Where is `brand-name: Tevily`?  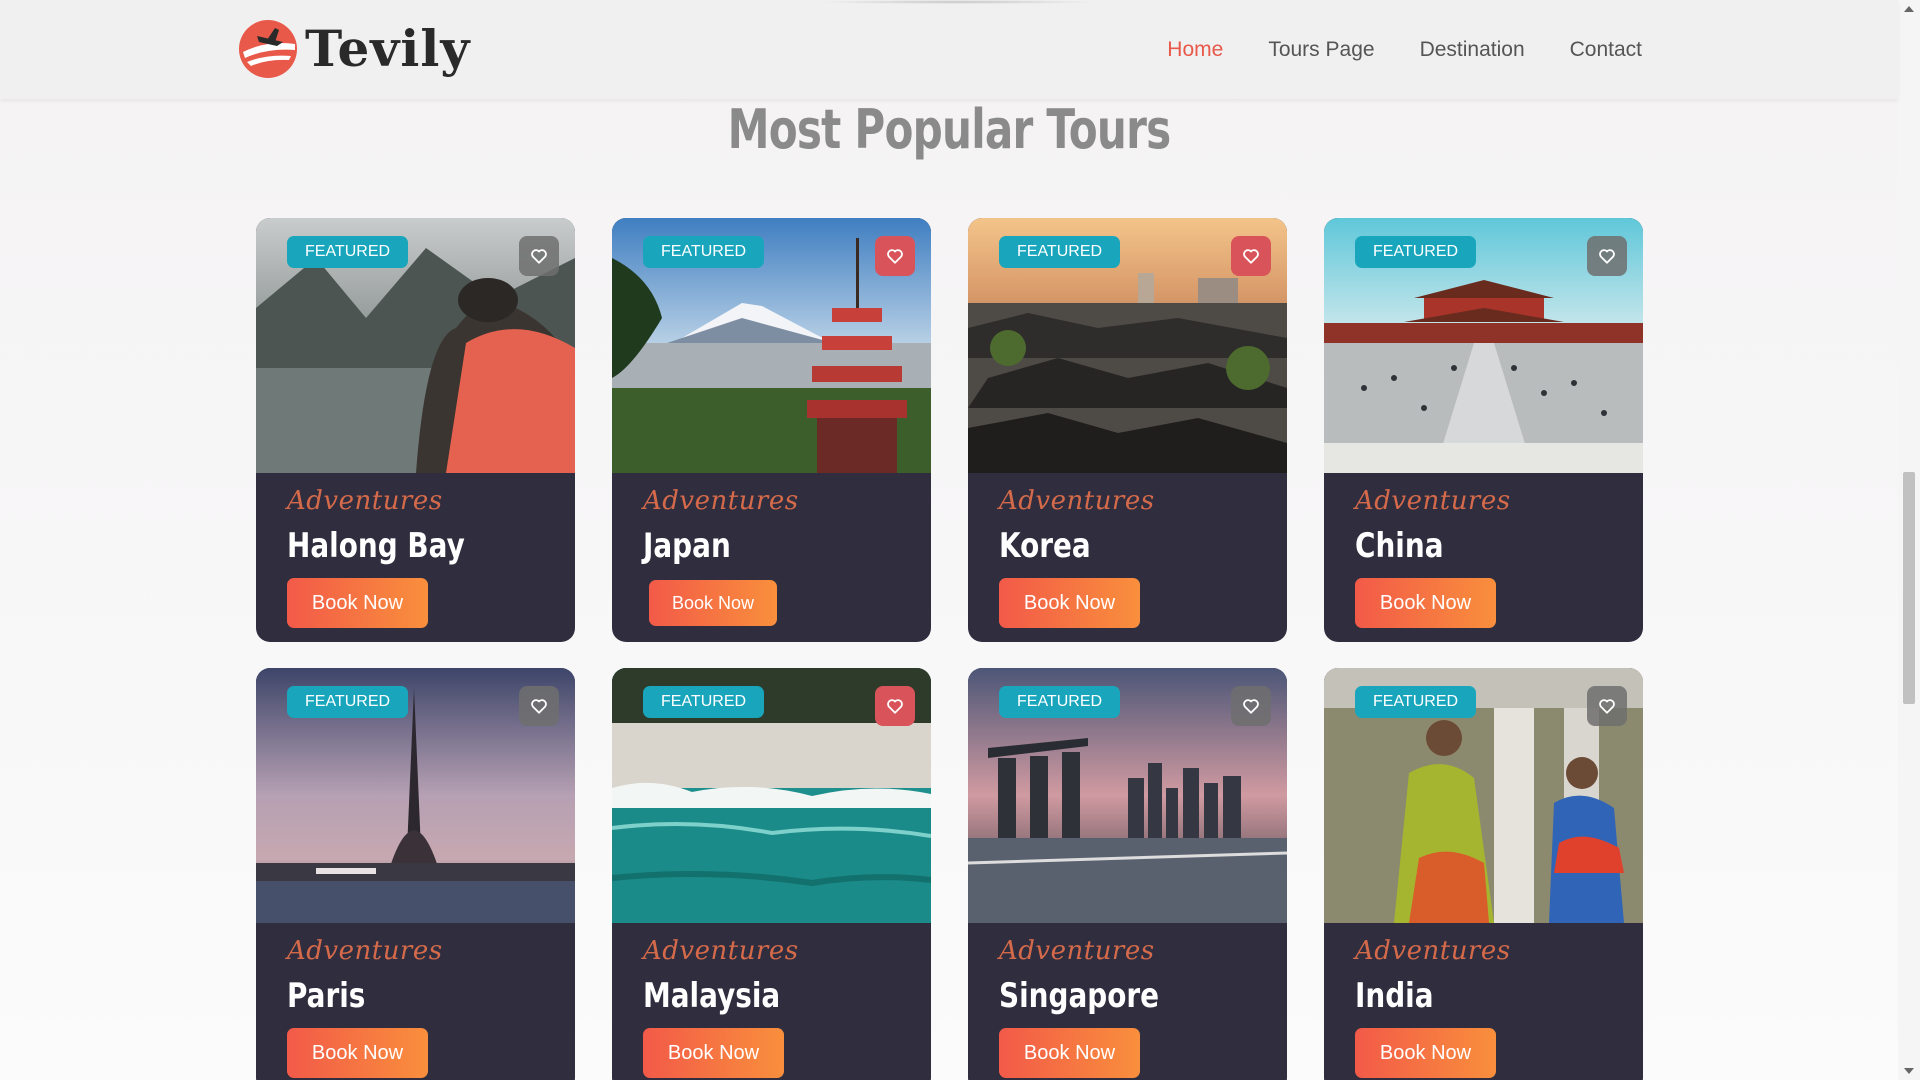
brand-name: Tevily is located at coordinates (388, 48).